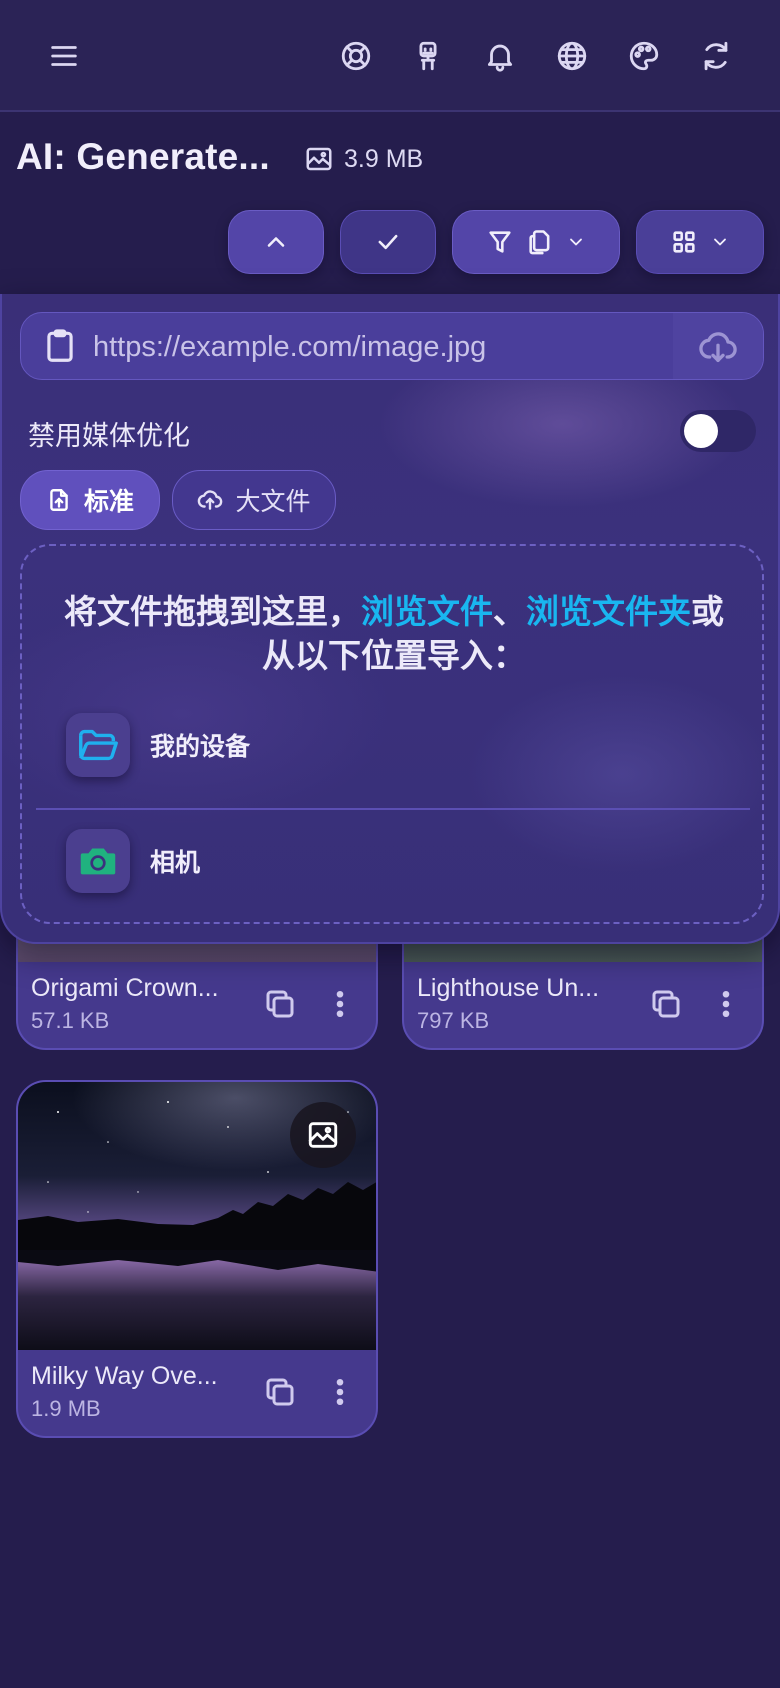 The width and height of the screenshot is (780, 1688). What do you see at coordinates (384, 158) in the screenshot?
I see `file-size: 3.9 MB` at bounding box center [384, 158].